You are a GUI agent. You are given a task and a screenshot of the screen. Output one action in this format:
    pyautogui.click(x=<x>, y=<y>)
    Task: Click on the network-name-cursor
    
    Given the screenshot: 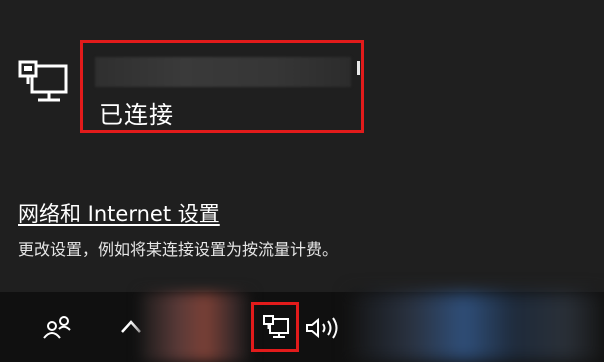 What is the action you would take?
    pyautogui.click(x=358, y=68)
    